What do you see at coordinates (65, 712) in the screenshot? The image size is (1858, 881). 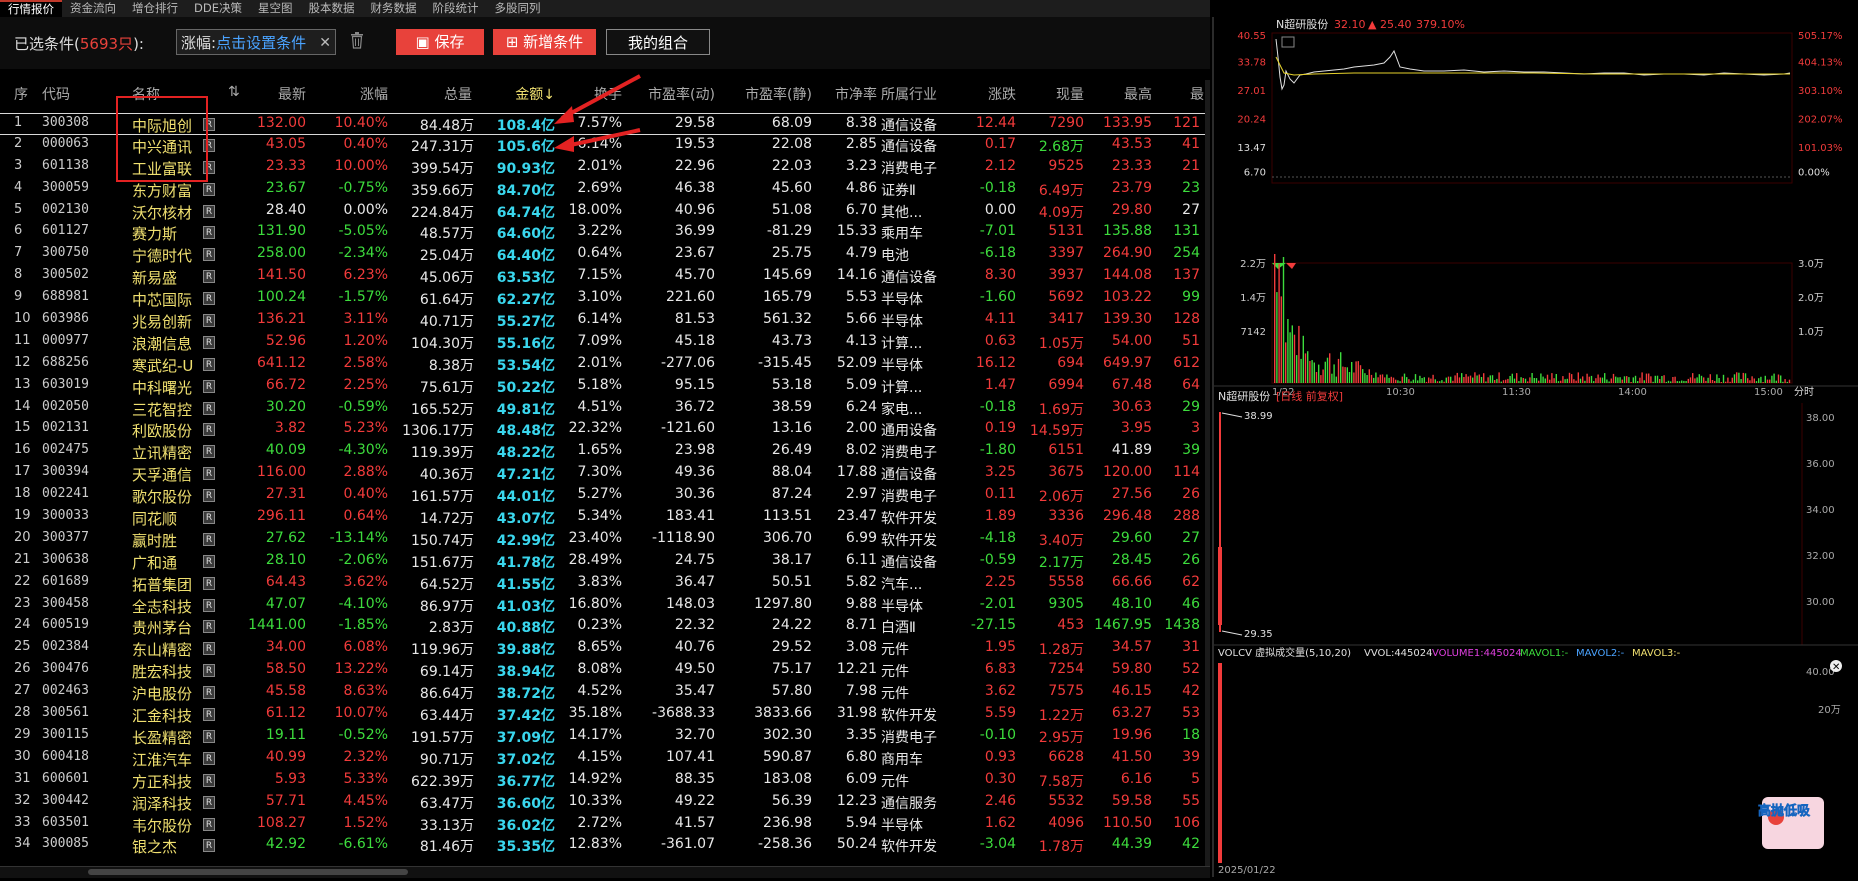 I see `cell-code: 300561` at bounding box center [65, 712].